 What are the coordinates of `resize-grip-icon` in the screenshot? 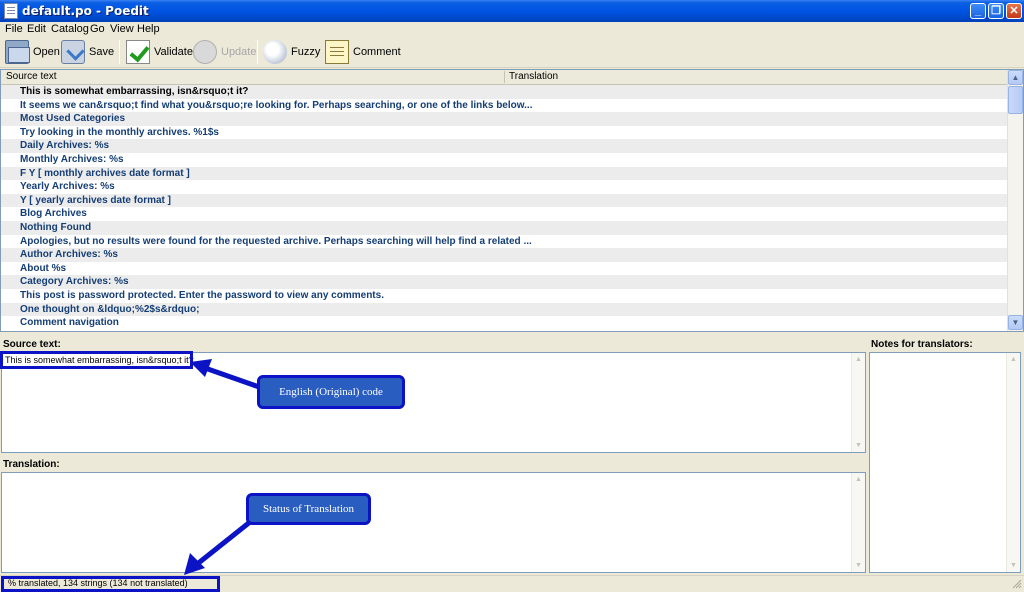 It's located at (1017, 584).